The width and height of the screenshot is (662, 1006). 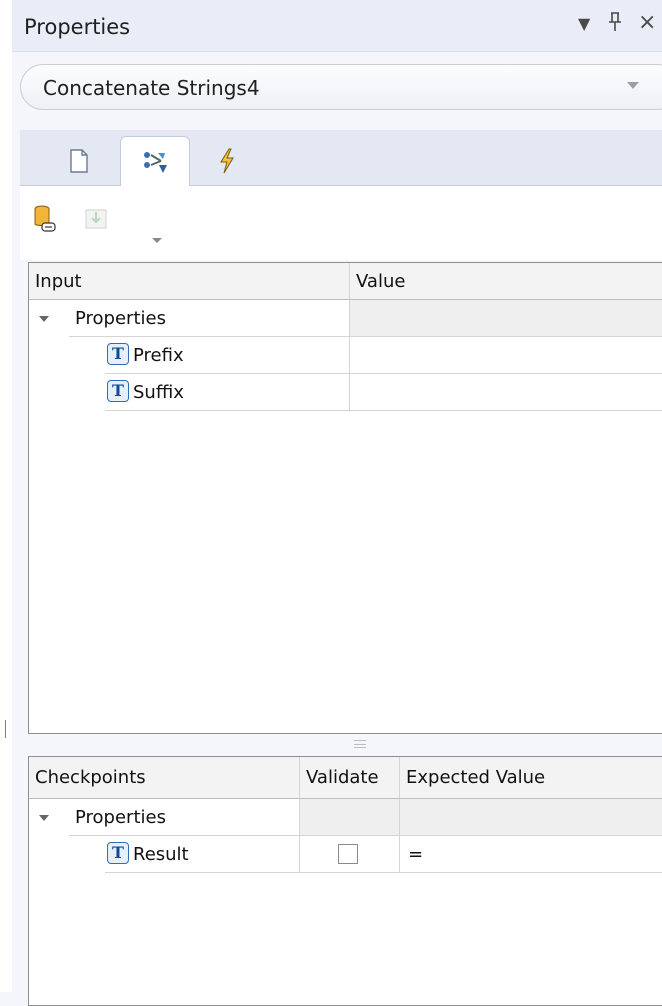 What do you see at coordinates (157, 240) in the screenshot?
I see `toolbar-dropdown-icon` at bounding box center [157, 240].